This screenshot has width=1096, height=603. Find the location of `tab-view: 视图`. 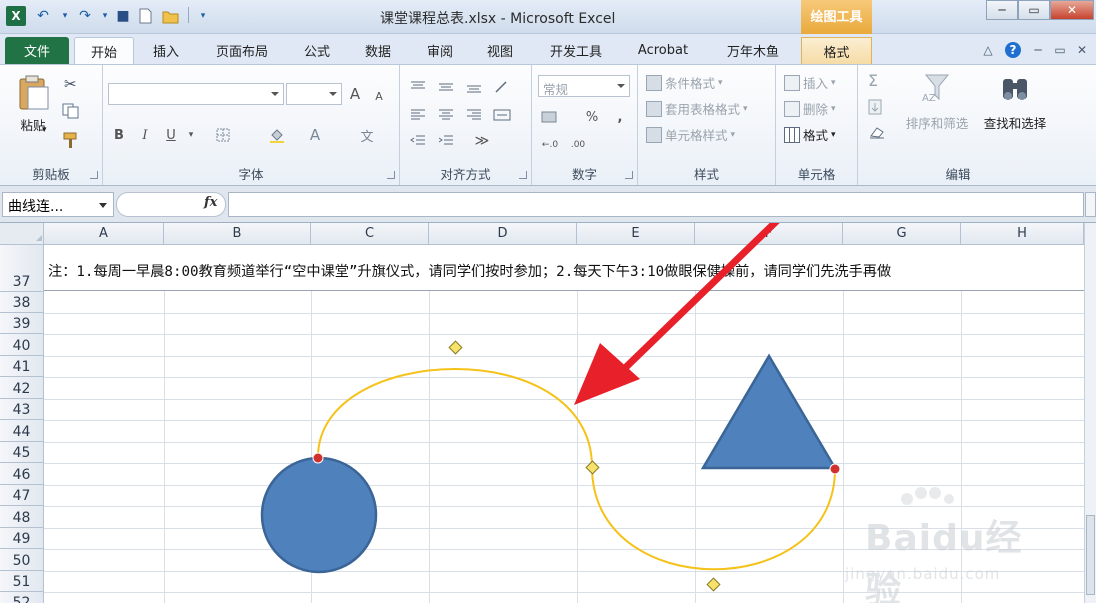

tab-view: 视图 is located at coordinates (500, 50).